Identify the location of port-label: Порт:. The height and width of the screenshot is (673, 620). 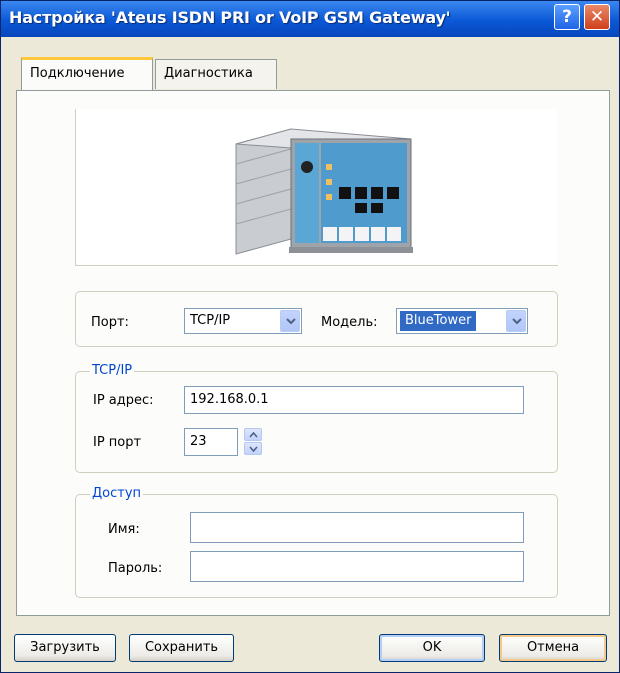
(110, 322).